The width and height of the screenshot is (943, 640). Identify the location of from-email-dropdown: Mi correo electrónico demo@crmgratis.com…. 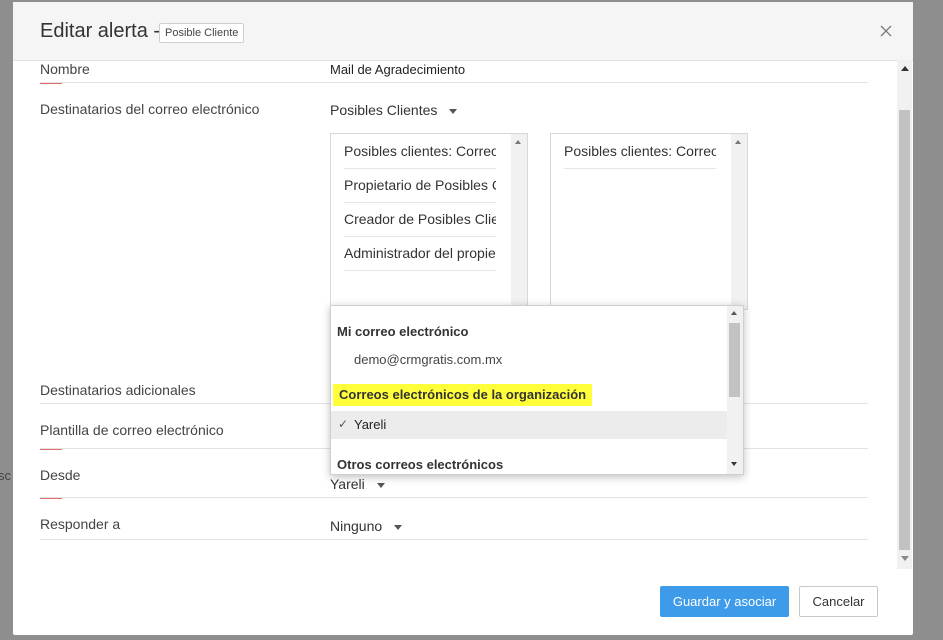
(537, 390).